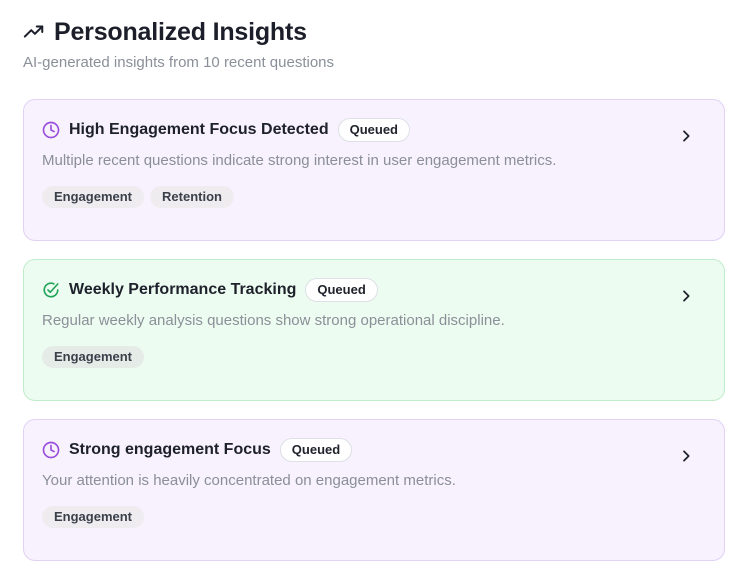 Image resolution: width=750 pixels, height=584 pixels. What do you see at coordinates (51, 290) in the screenshot?
I see `check-circle-icon` at bounding box center [51, 290].